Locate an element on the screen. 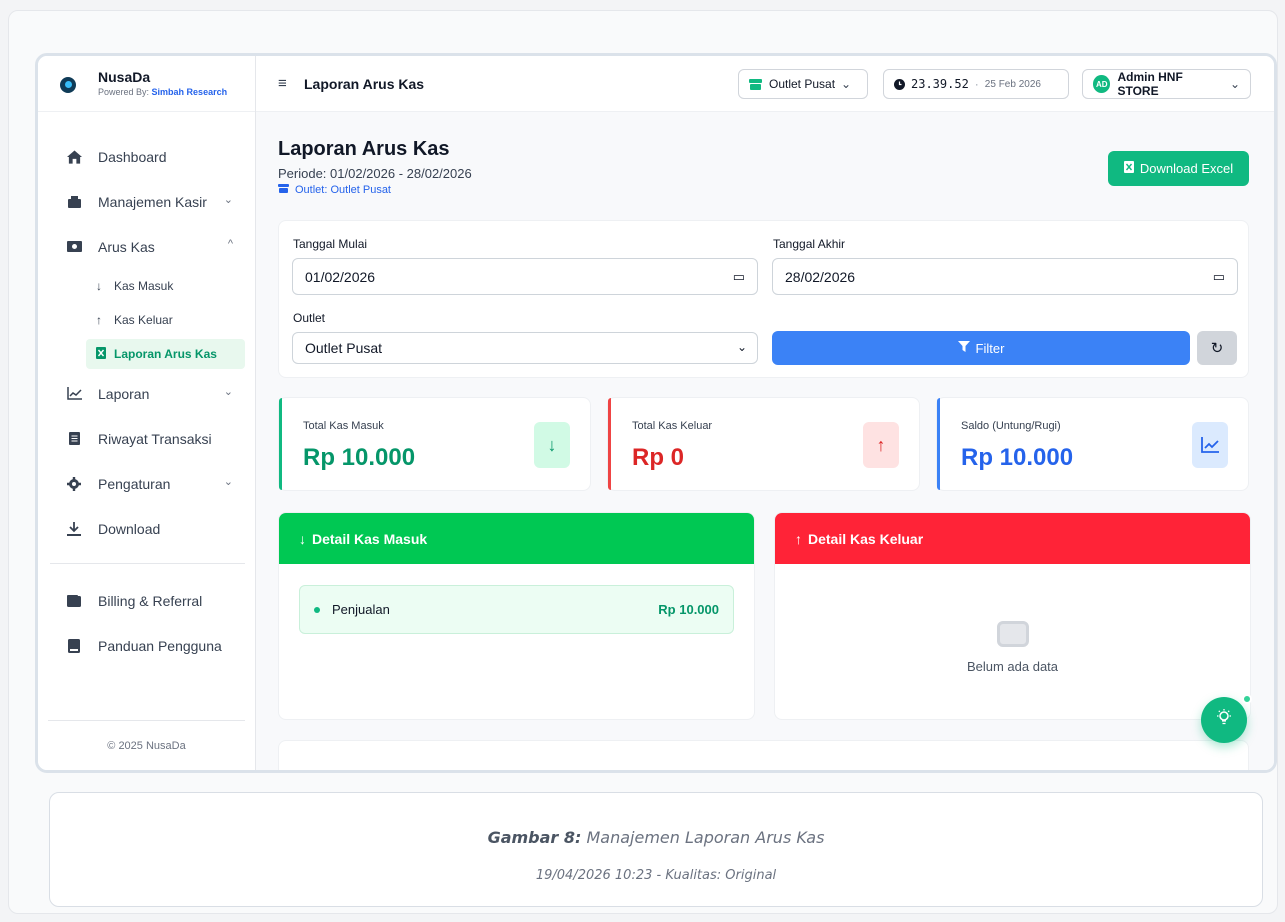  arrow-down-icon: ↓ is located at coordinates (552, 445).